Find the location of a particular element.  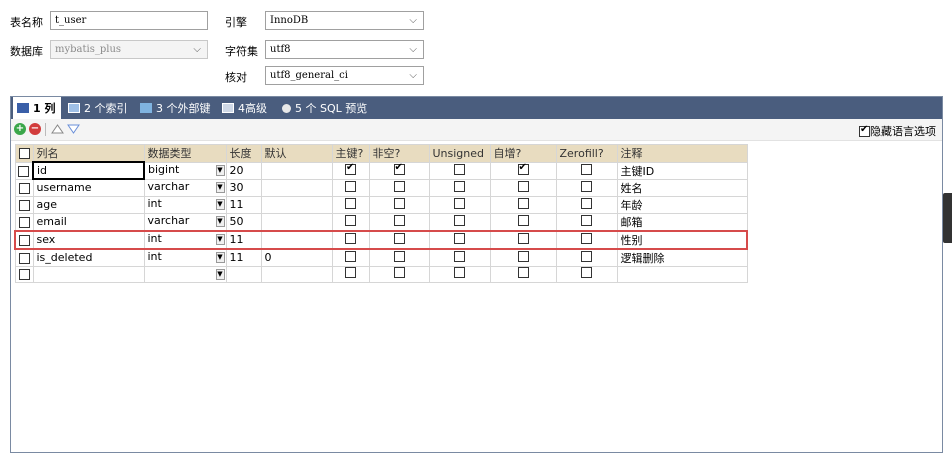

comment-cell: 姓名 is located at coordinates (682, 187).